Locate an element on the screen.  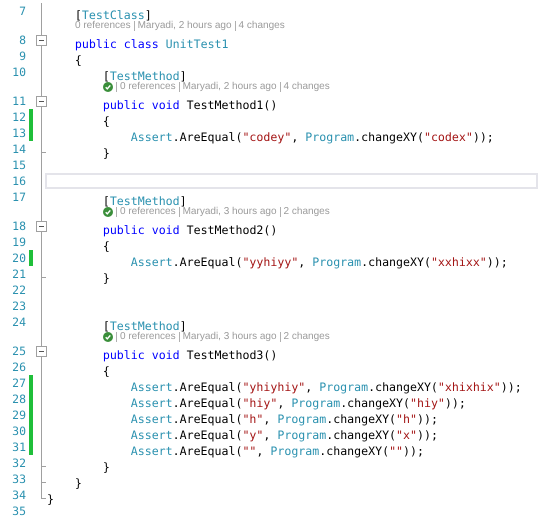
line-number: 14 is located at coordinates (18, 149).